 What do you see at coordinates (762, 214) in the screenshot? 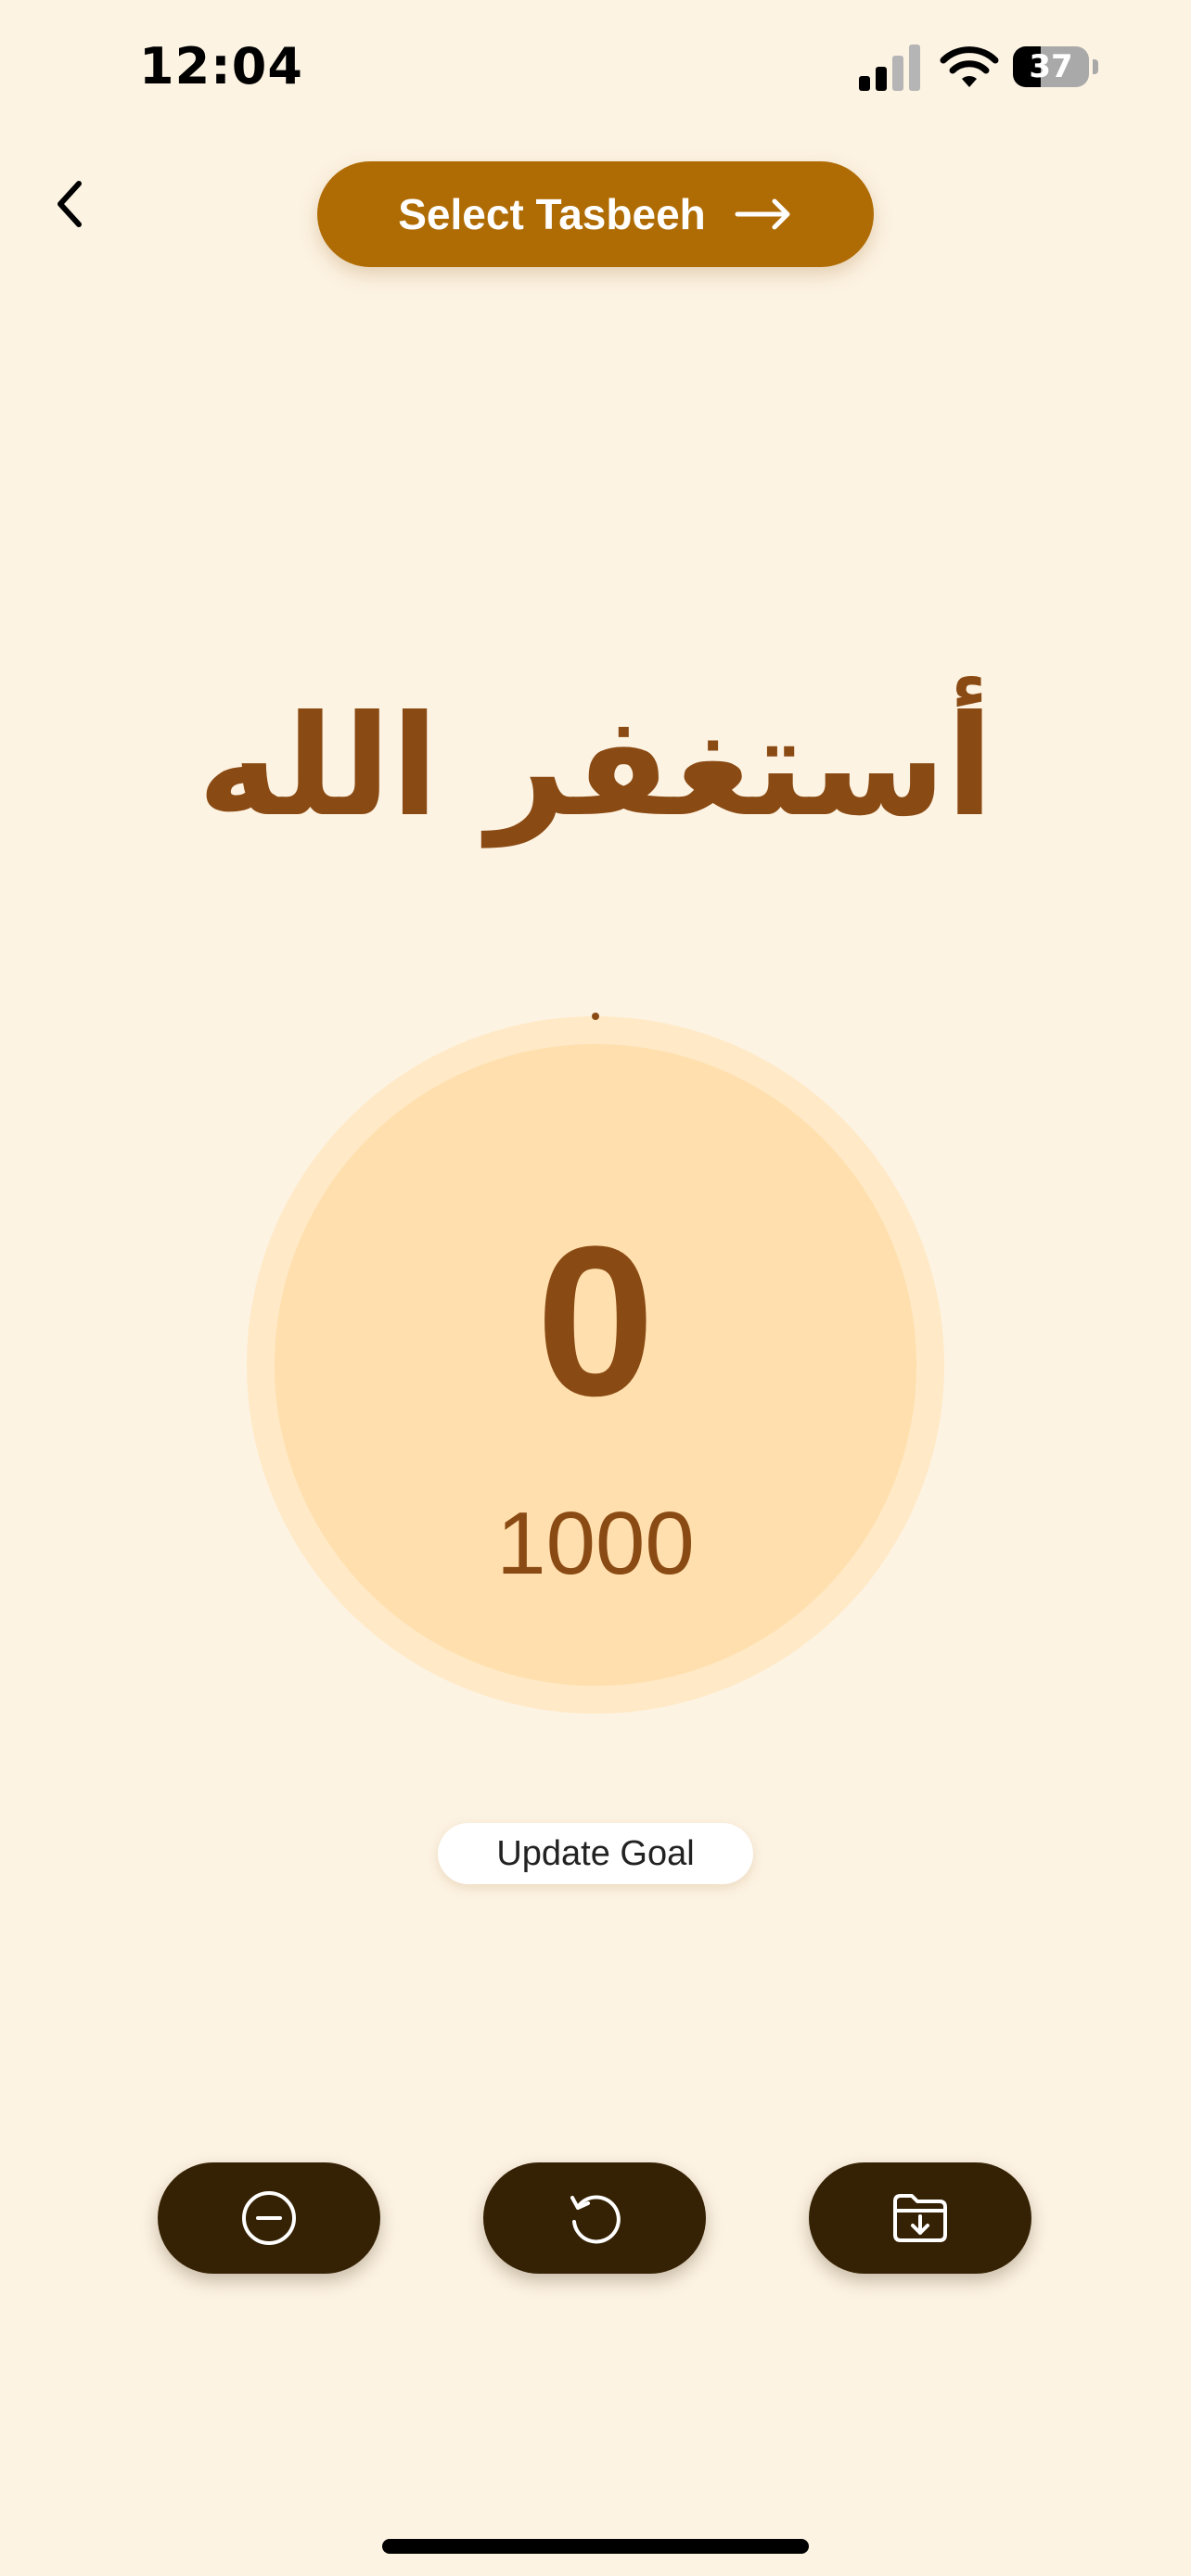
I see `arrow-right-icon` at bounding box center [762, 214].